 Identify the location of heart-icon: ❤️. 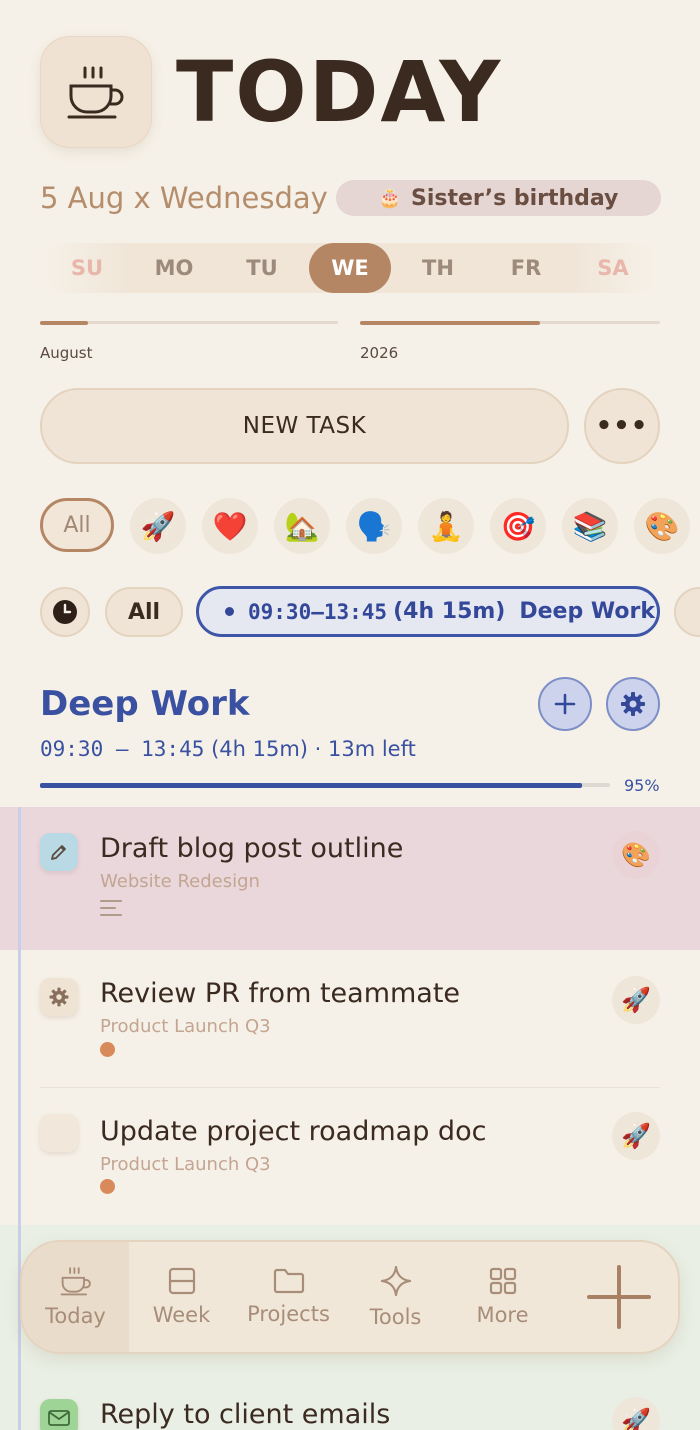
(230, 526).